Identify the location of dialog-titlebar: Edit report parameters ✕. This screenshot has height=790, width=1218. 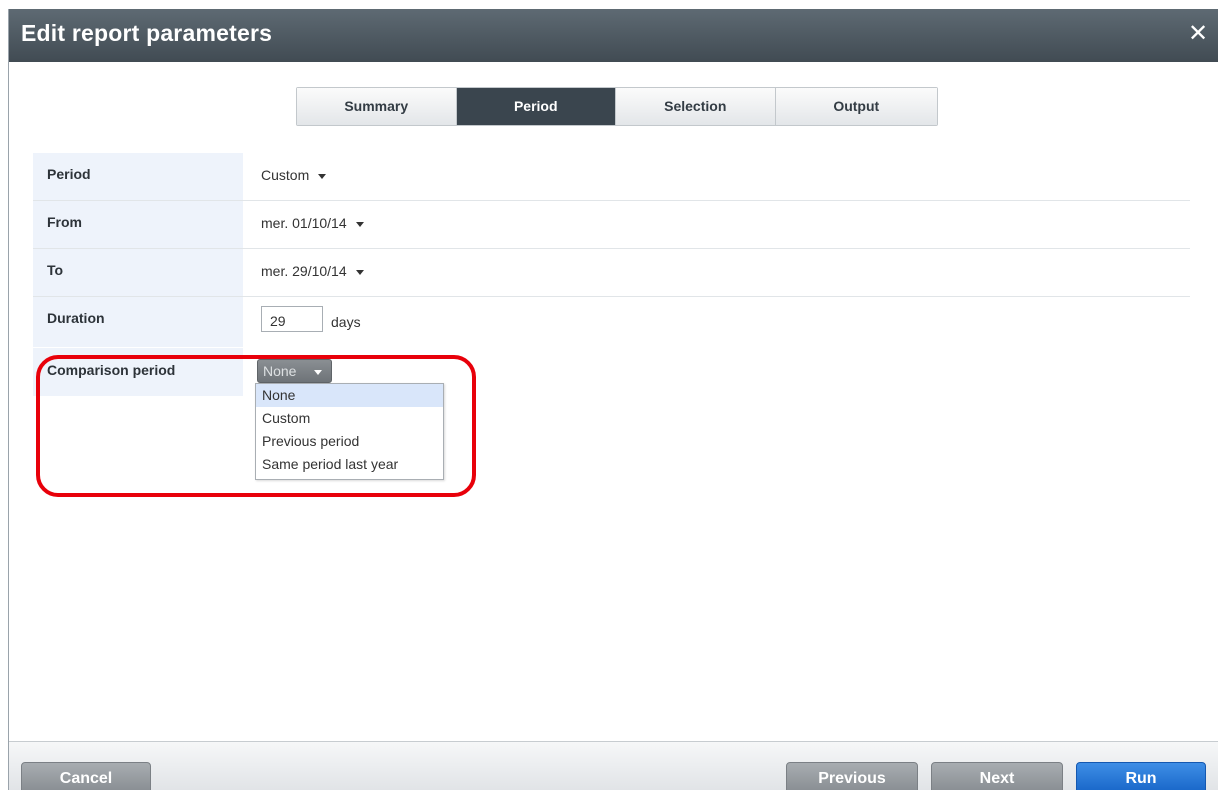
(613, 35).